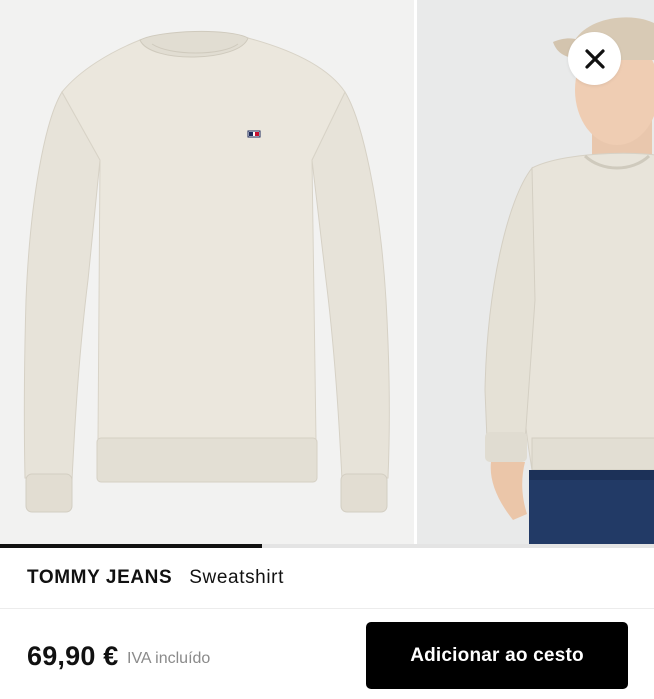  I want to click on product-title-row: TOMMY JEANS Sweatshirt, so click(327, 578).